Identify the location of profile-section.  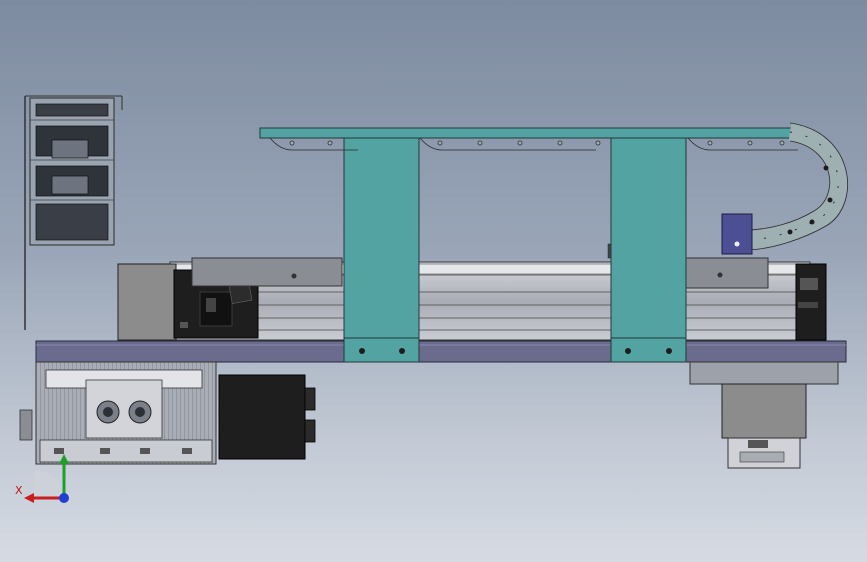
(118, 413).